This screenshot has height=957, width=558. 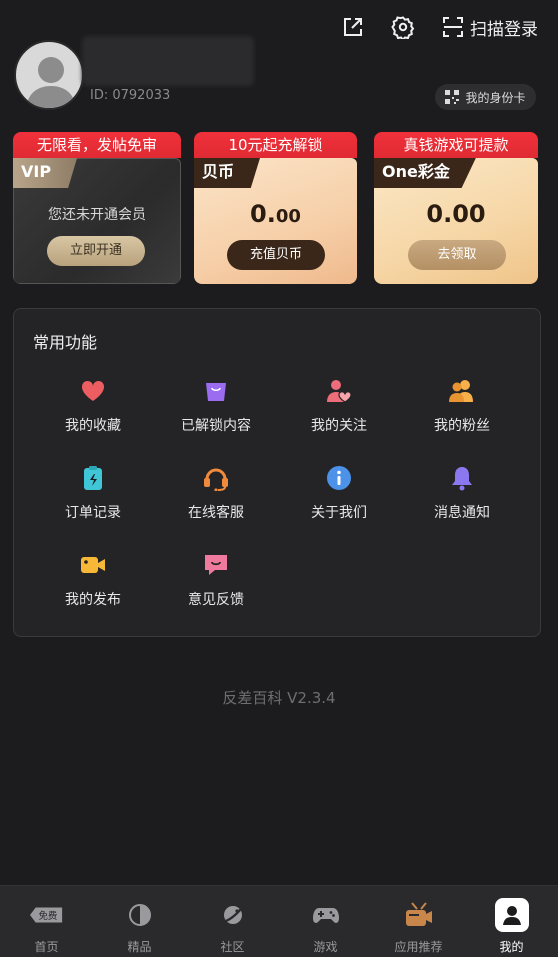 What do you see at coordinates (216, 412) in the screenshot?
I see `func-unlocked: 已解锁内容` at bounding box center [216, 412].